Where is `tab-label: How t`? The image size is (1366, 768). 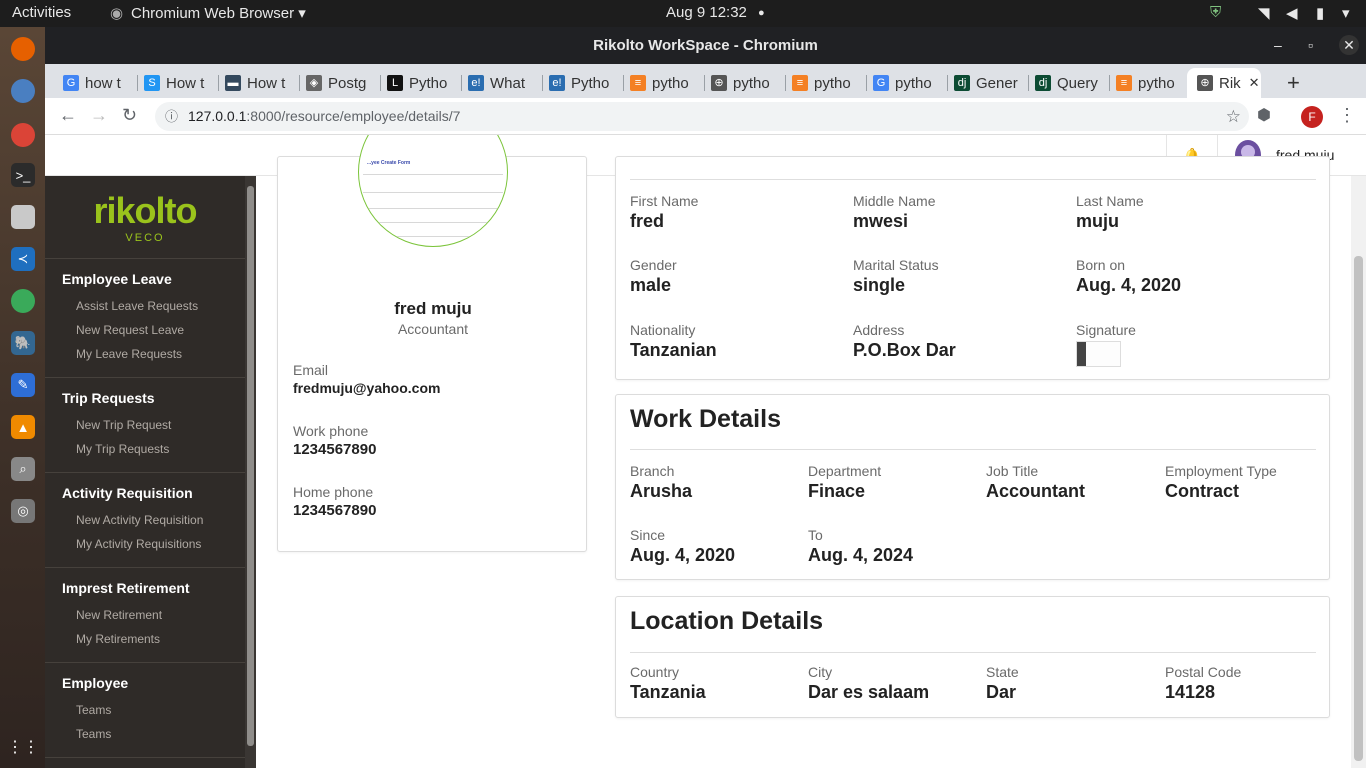 tab-label: How t is located at coordinates (266, 83).